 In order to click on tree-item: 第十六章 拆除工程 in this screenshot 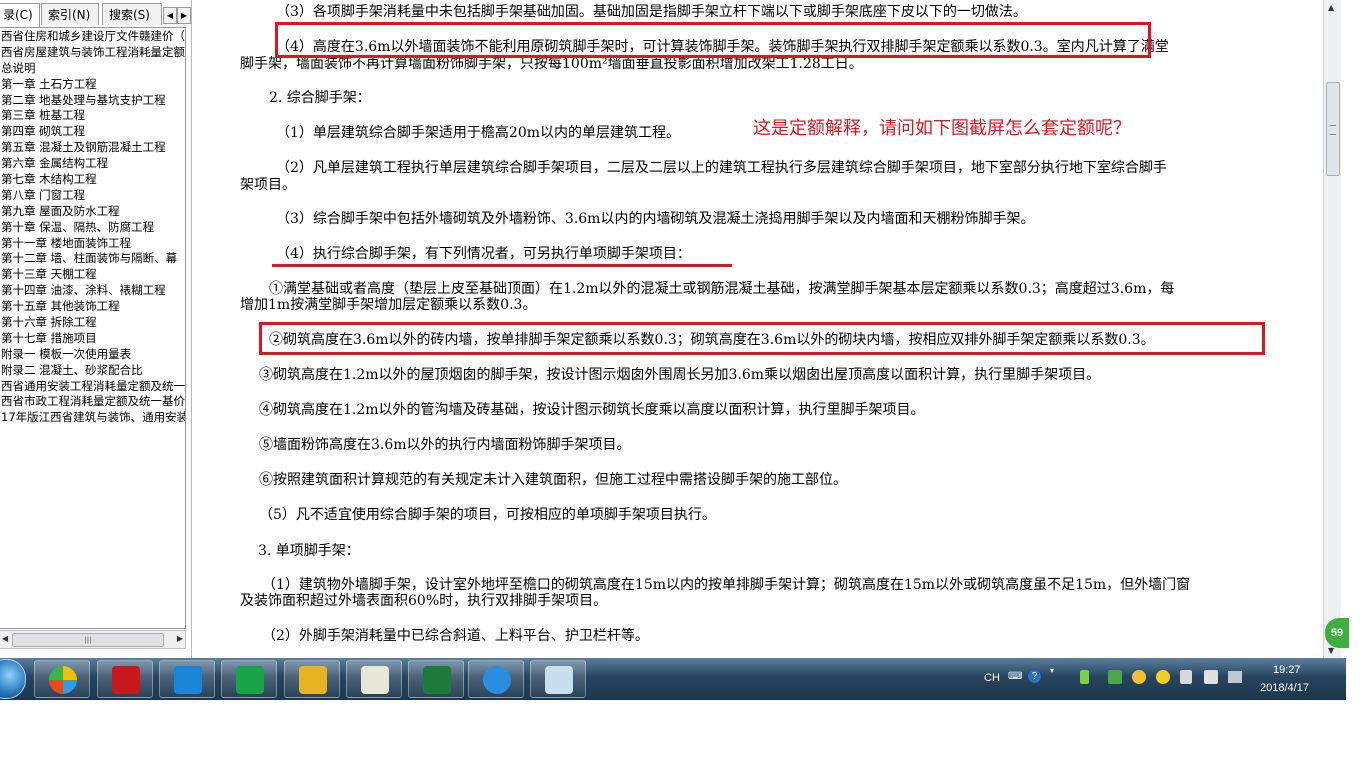, I will do `click(92, 322)`.